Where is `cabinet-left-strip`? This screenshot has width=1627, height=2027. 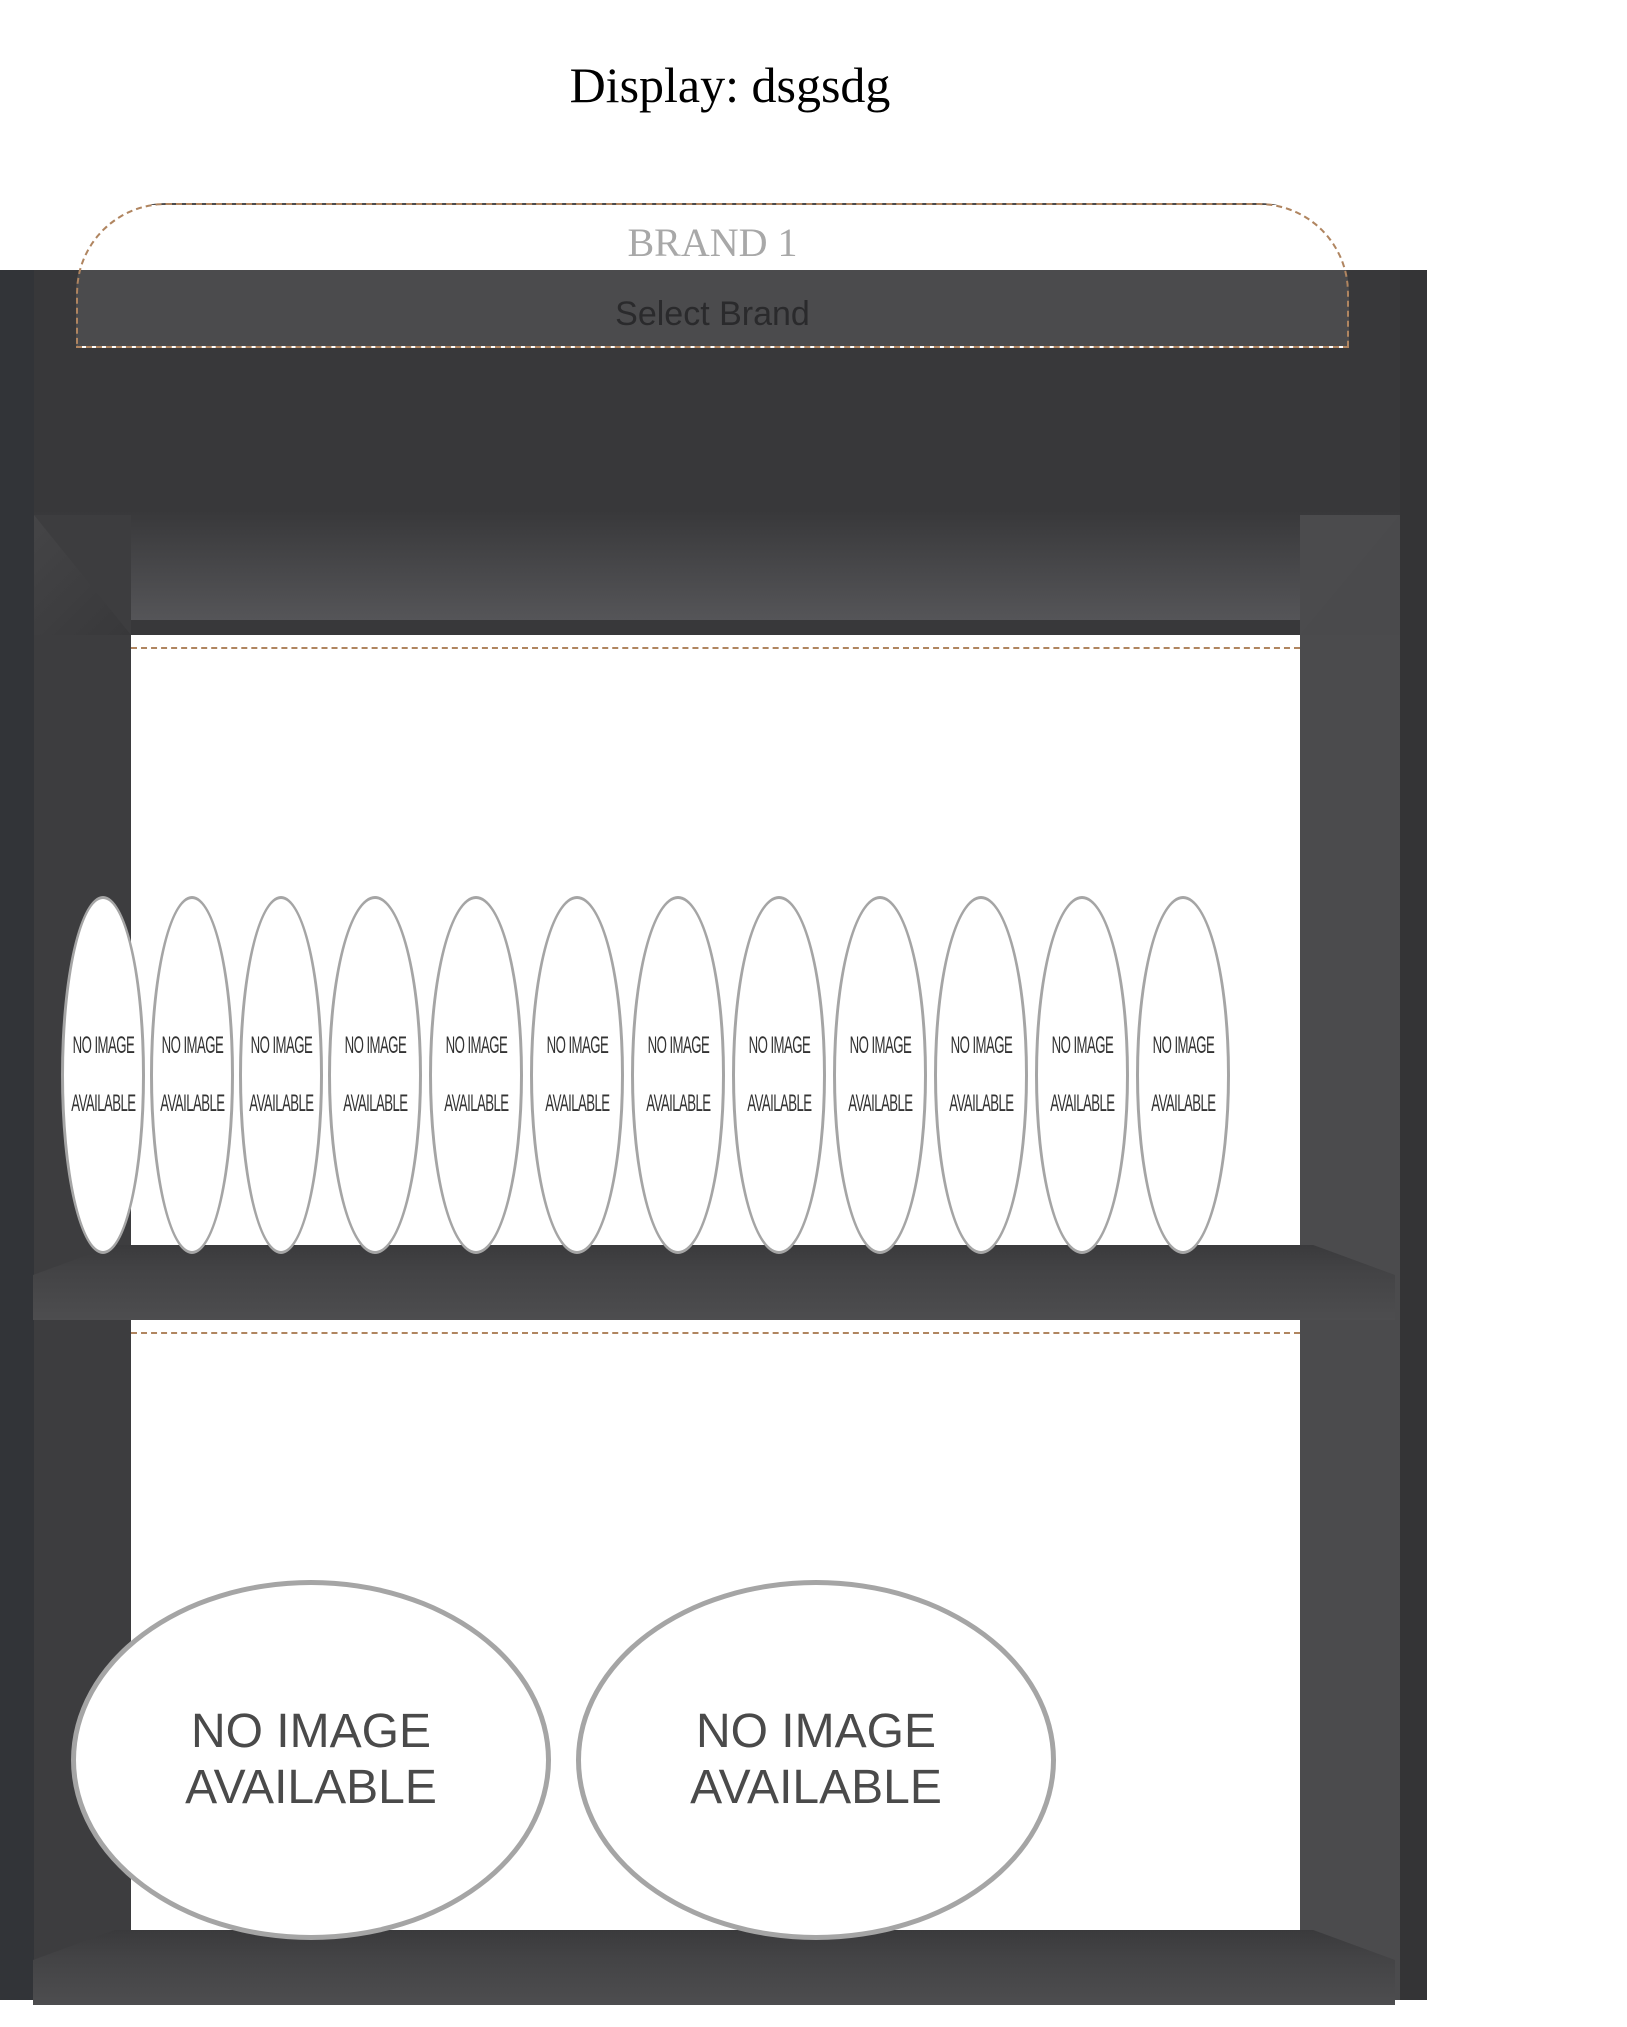
cabinet-left-strip is located at coordinates (17, 1135).